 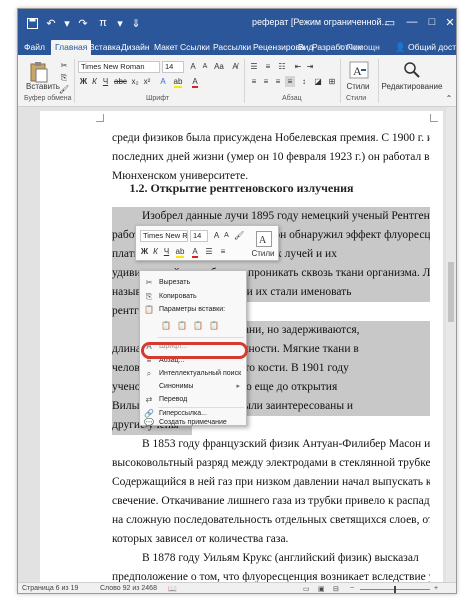 I want to click on highlight-color-icon: ab, so click(x=178, y=82).